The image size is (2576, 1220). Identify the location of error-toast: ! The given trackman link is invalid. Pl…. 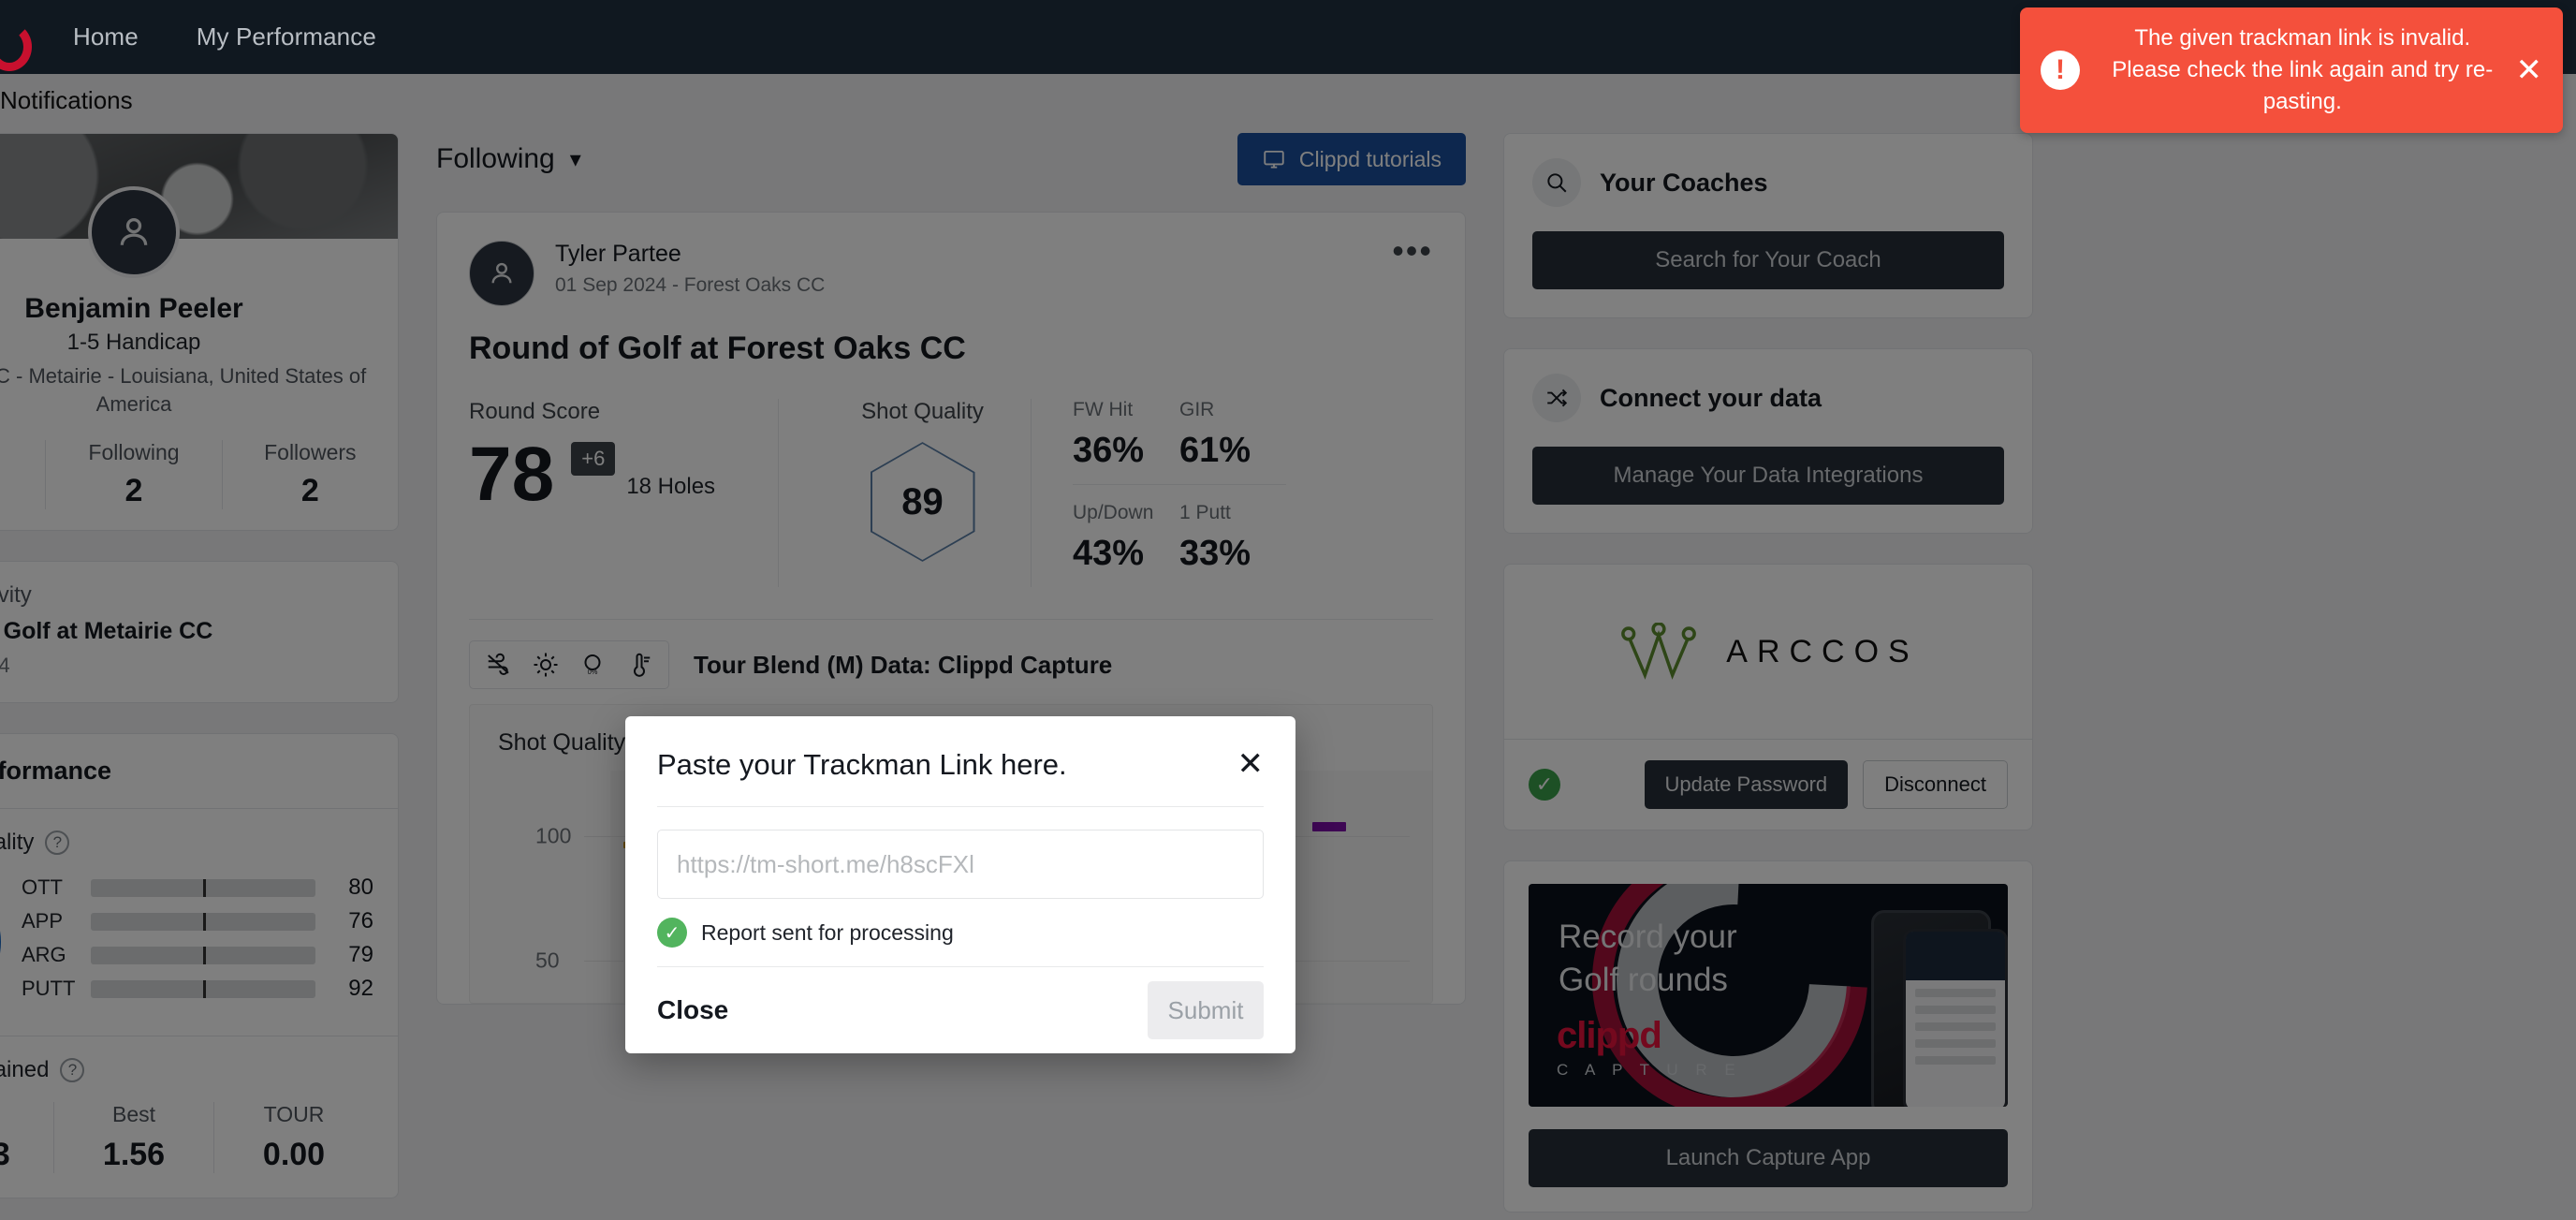
(2291, 70).